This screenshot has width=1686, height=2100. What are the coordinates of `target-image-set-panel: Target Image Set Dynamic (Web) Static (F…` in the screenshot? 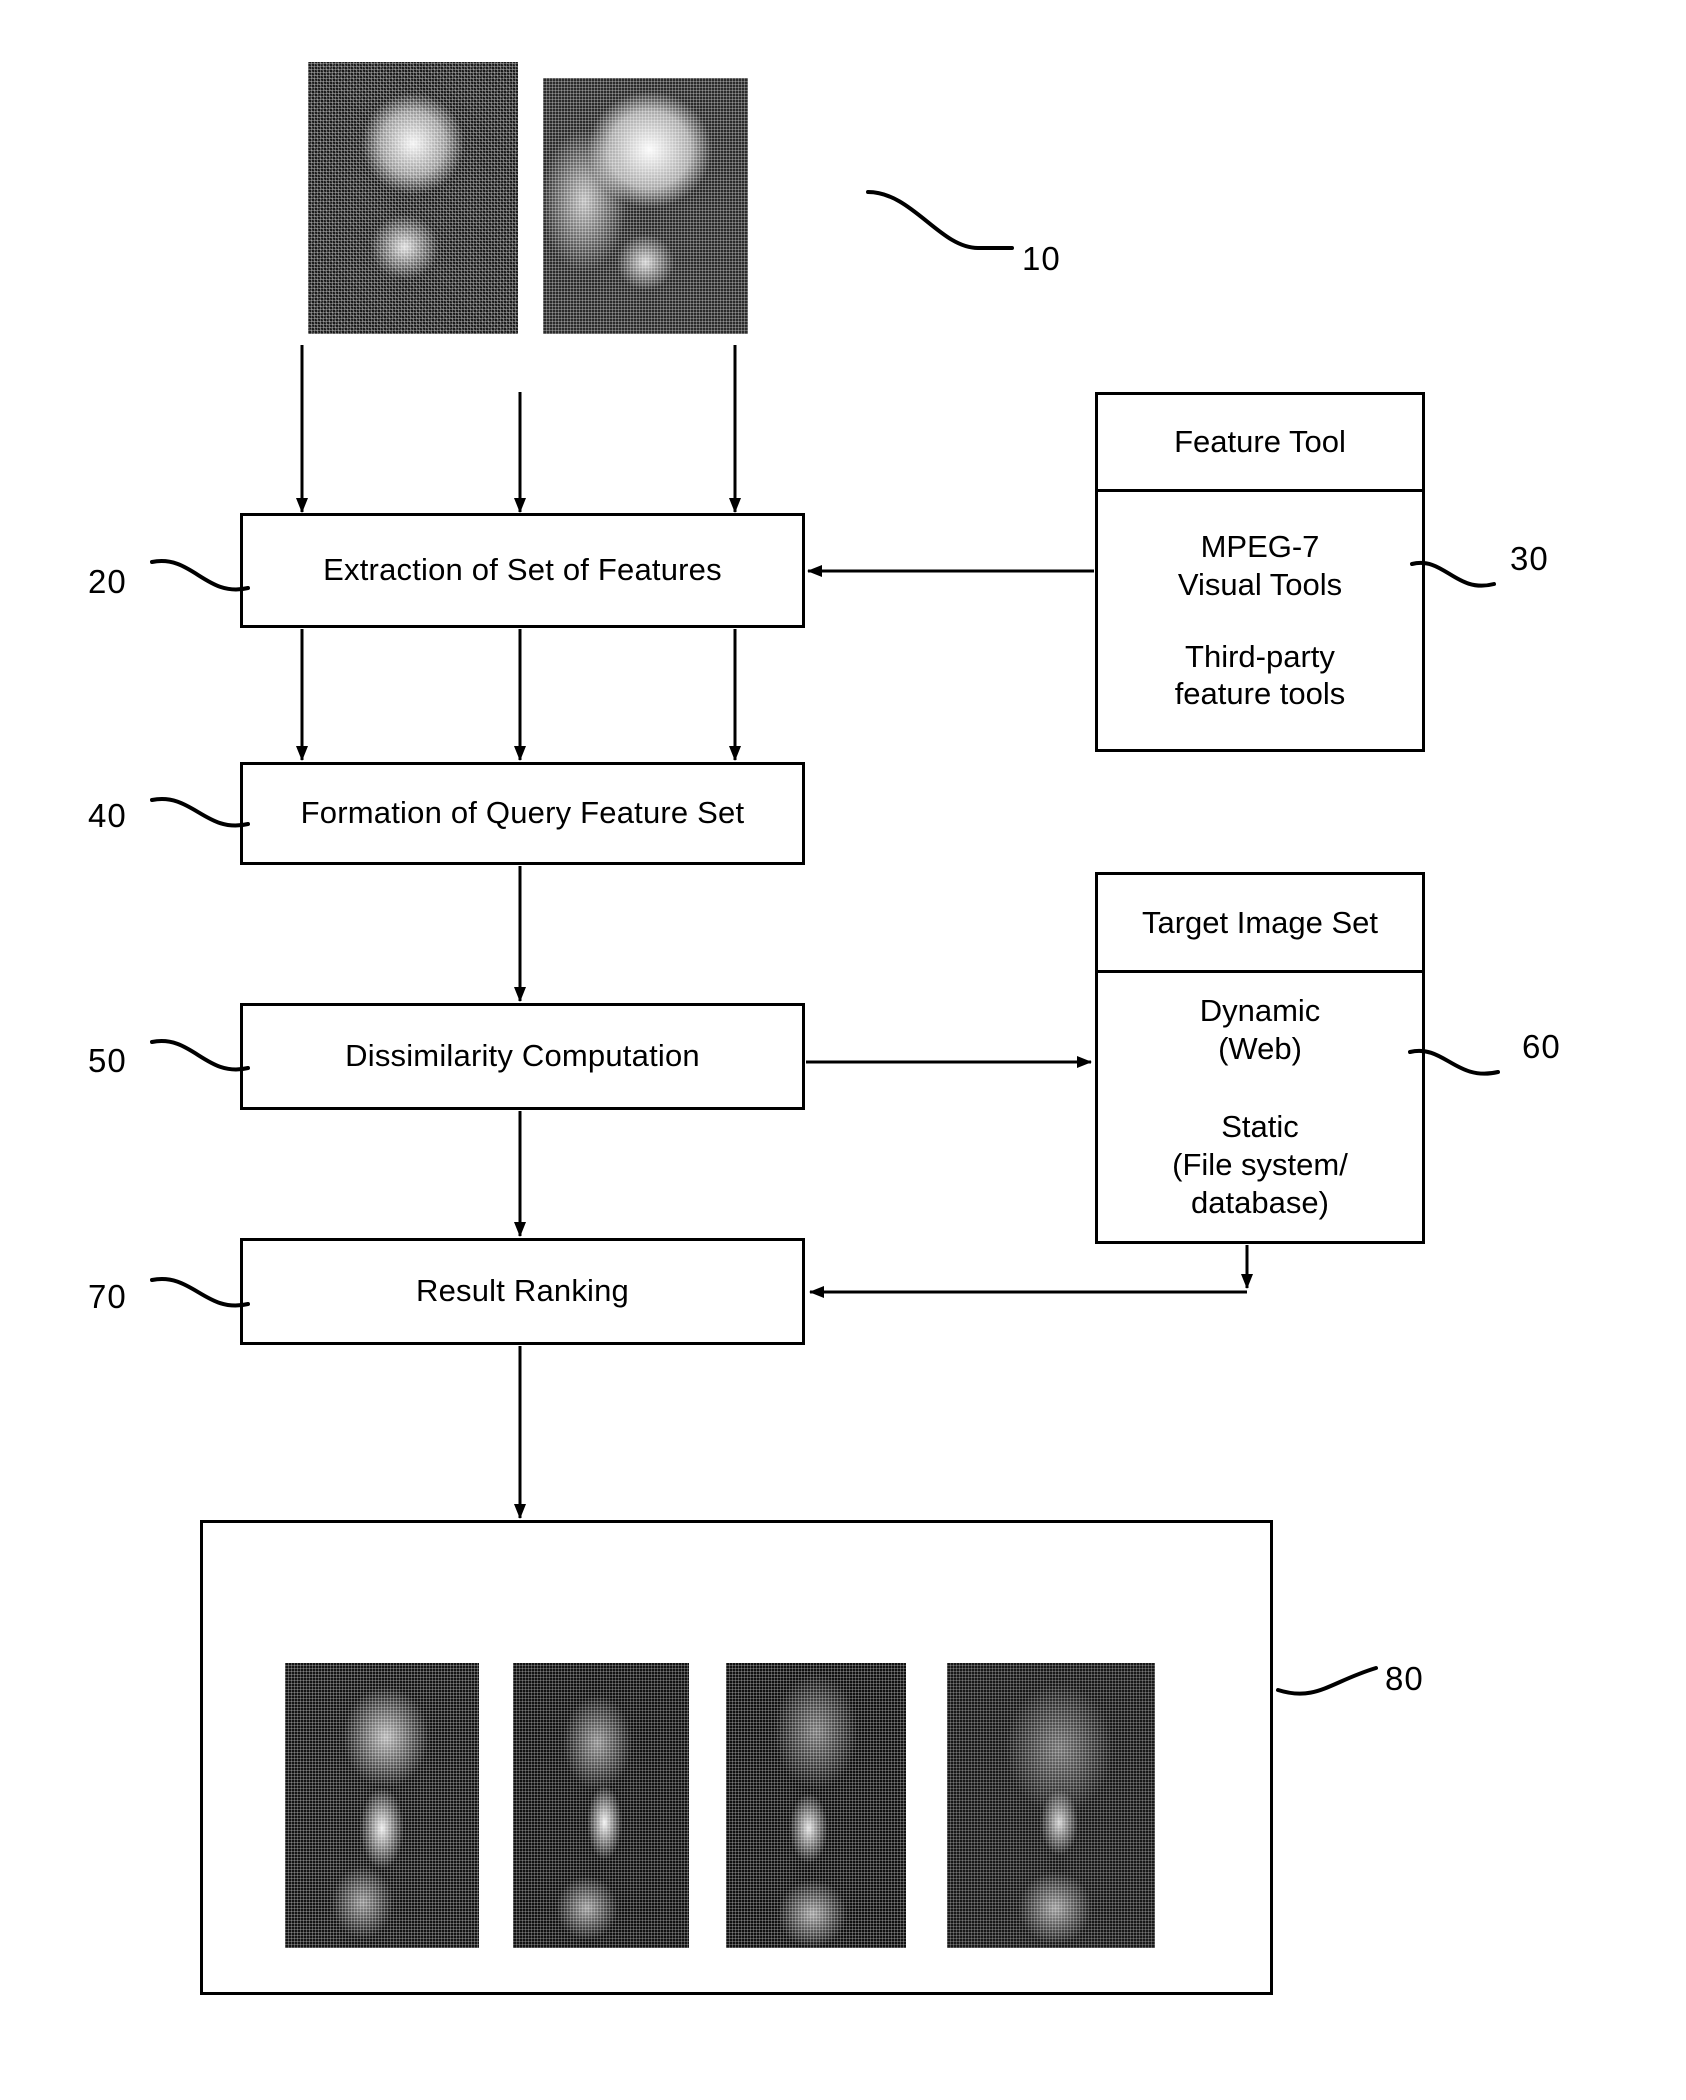 It's located at (1260, 1058).